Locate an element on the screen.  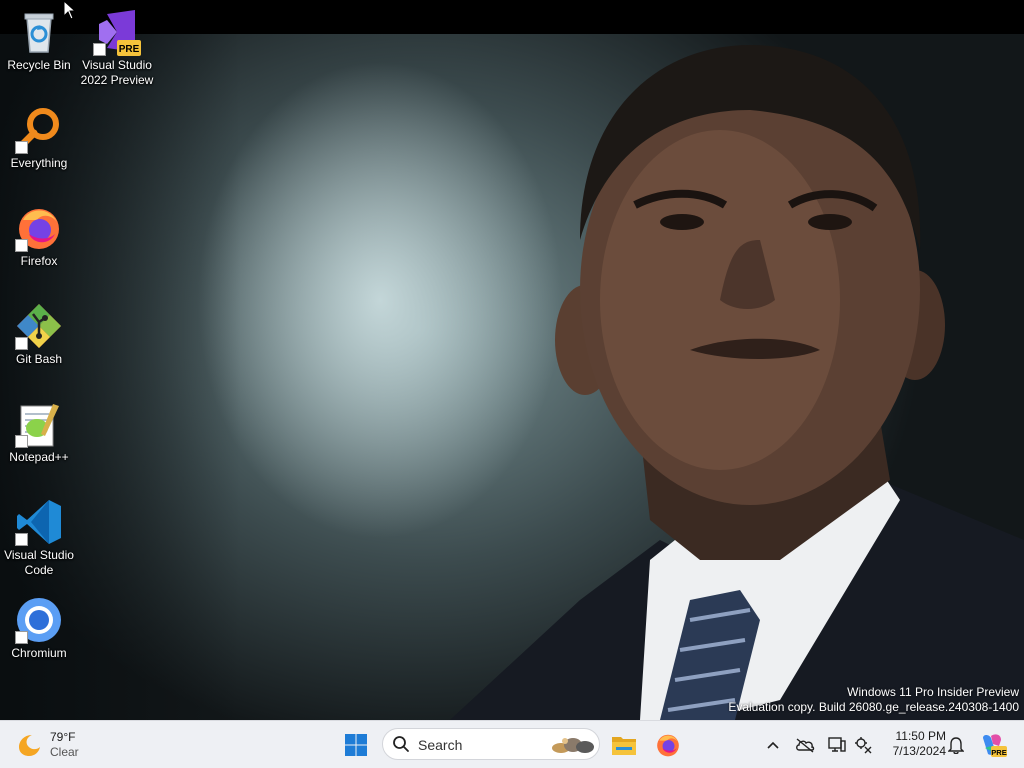
tray-display is located at coordinates (837, 745).